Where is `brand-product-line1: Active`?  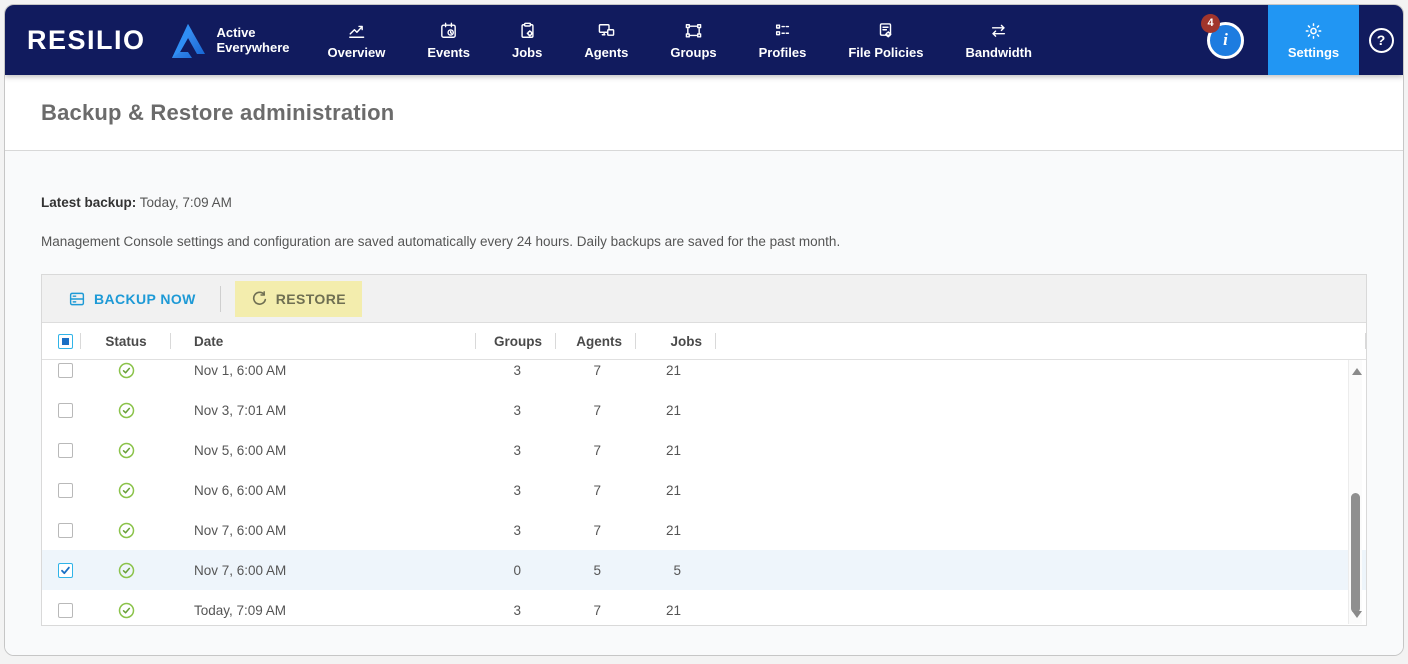
brand-product-line1: Active is located at coordinates (236, 32).